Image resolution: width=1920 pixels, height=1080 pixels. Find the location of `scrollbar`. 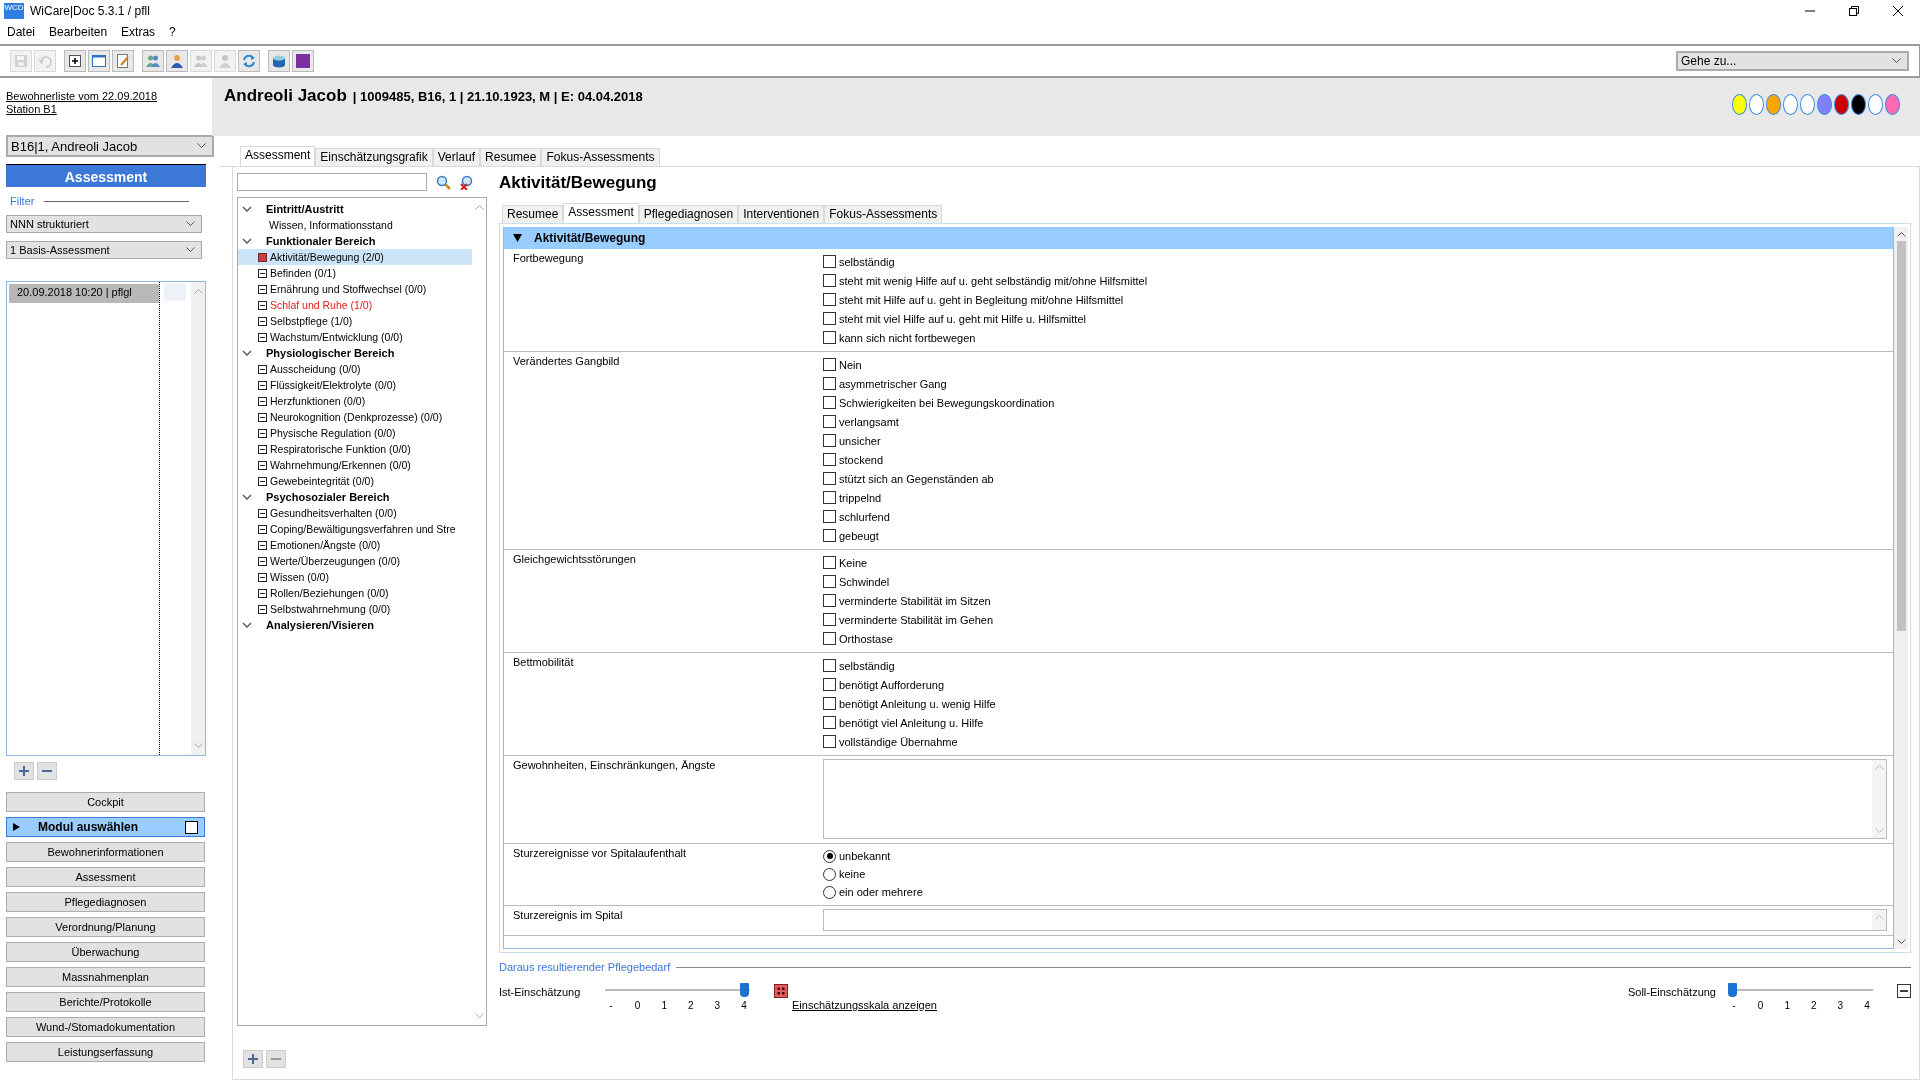

scrollbar is located at coordinates (1901, 588).